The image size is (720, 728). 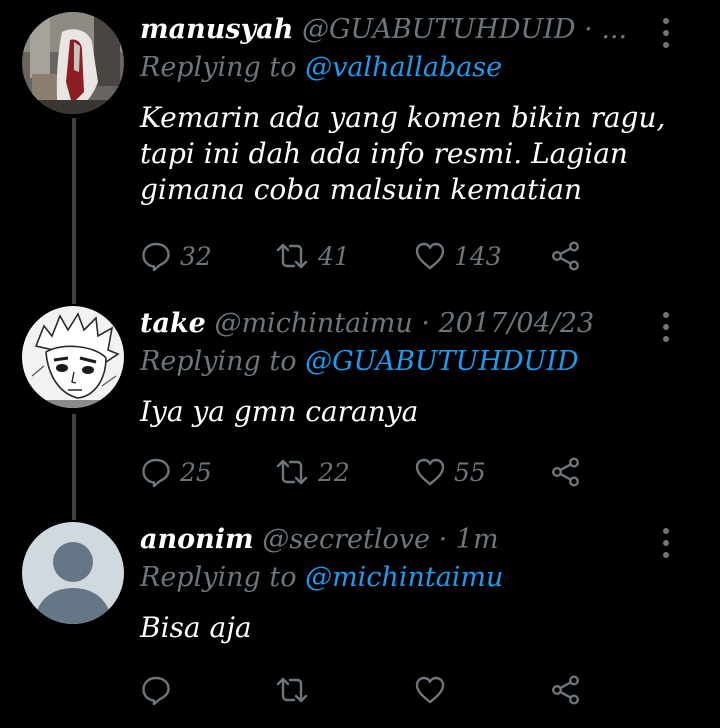 I want to click on tweet-header: anonim @secretlove · 1m, so click(x=395, y=540).